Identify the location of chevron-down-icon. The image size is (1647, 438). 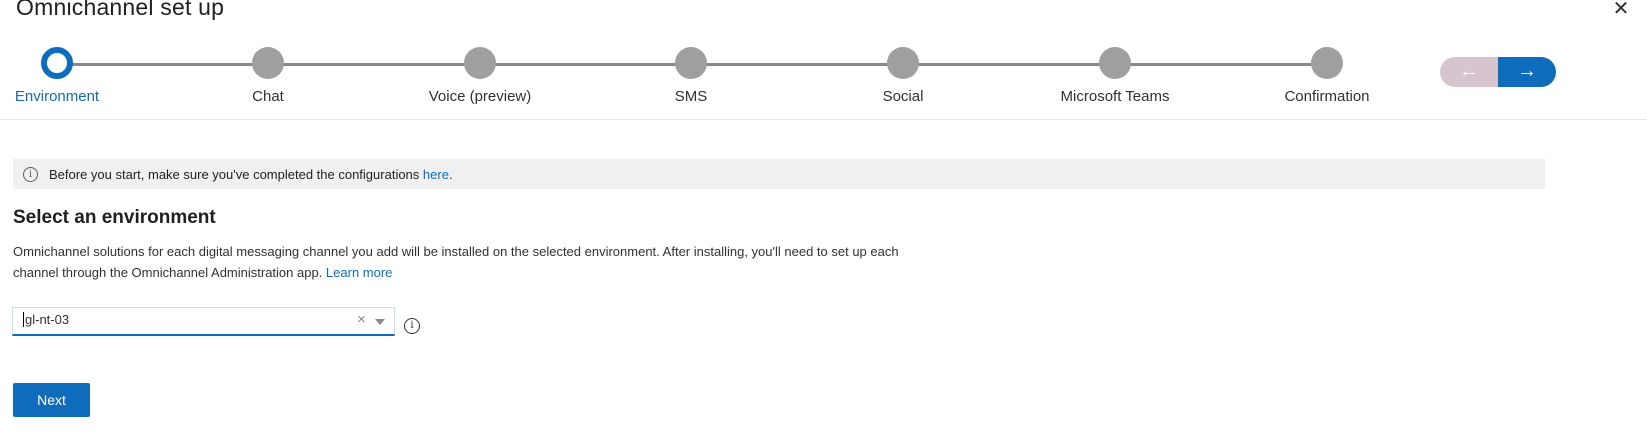
(380, 322).